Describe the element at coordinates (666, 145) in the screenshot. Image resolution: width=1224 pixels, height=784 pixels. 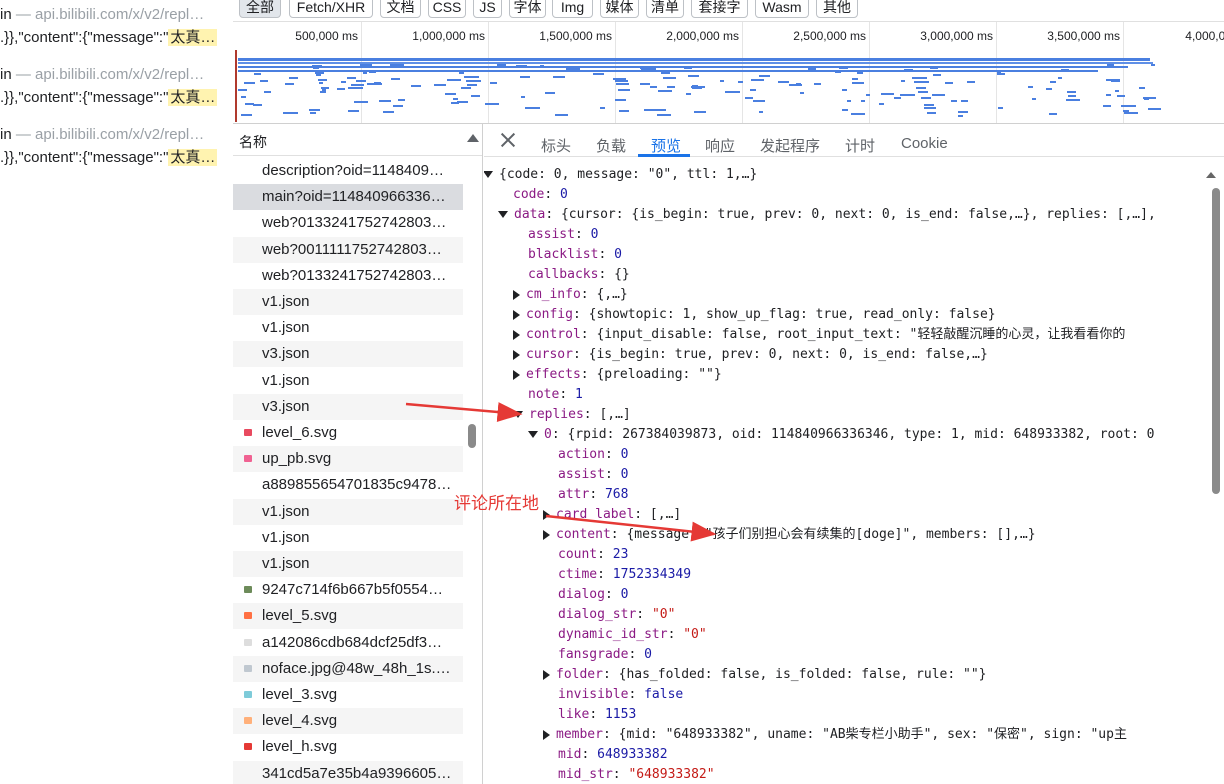
I see `tab-2: 预览` at that location.